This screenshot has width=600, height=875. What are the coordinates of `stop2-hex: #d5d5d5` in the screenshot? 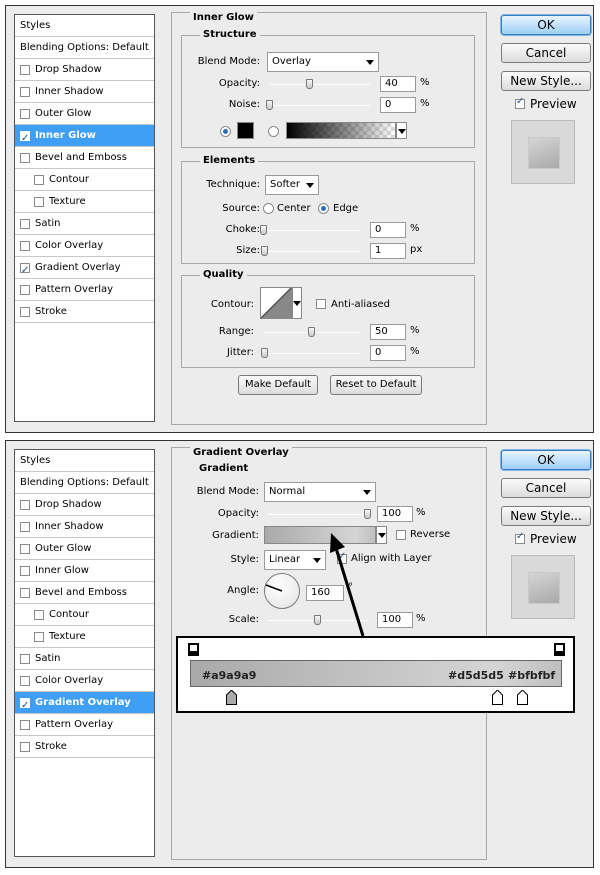 It's located at (476, 675).